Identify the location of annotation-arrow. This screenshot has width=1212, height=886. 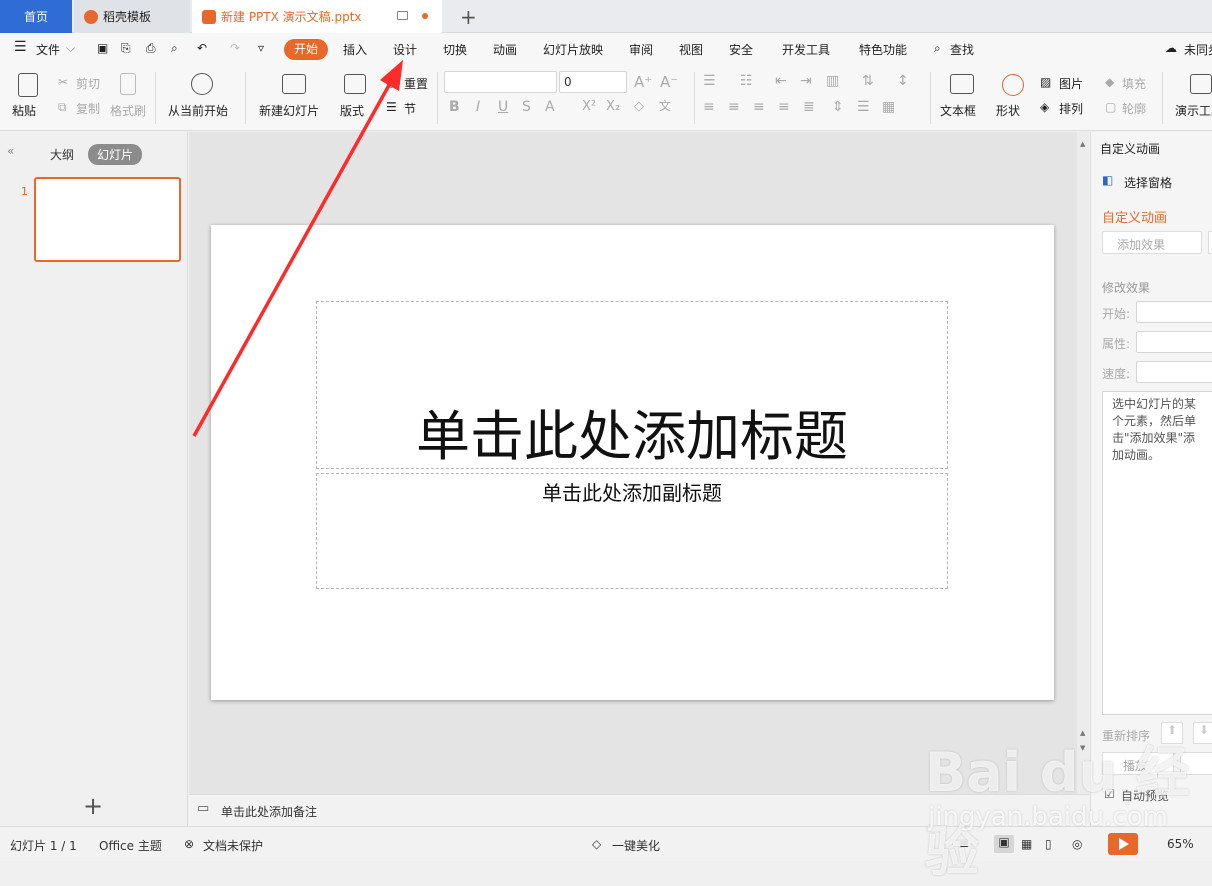
(297, 248).